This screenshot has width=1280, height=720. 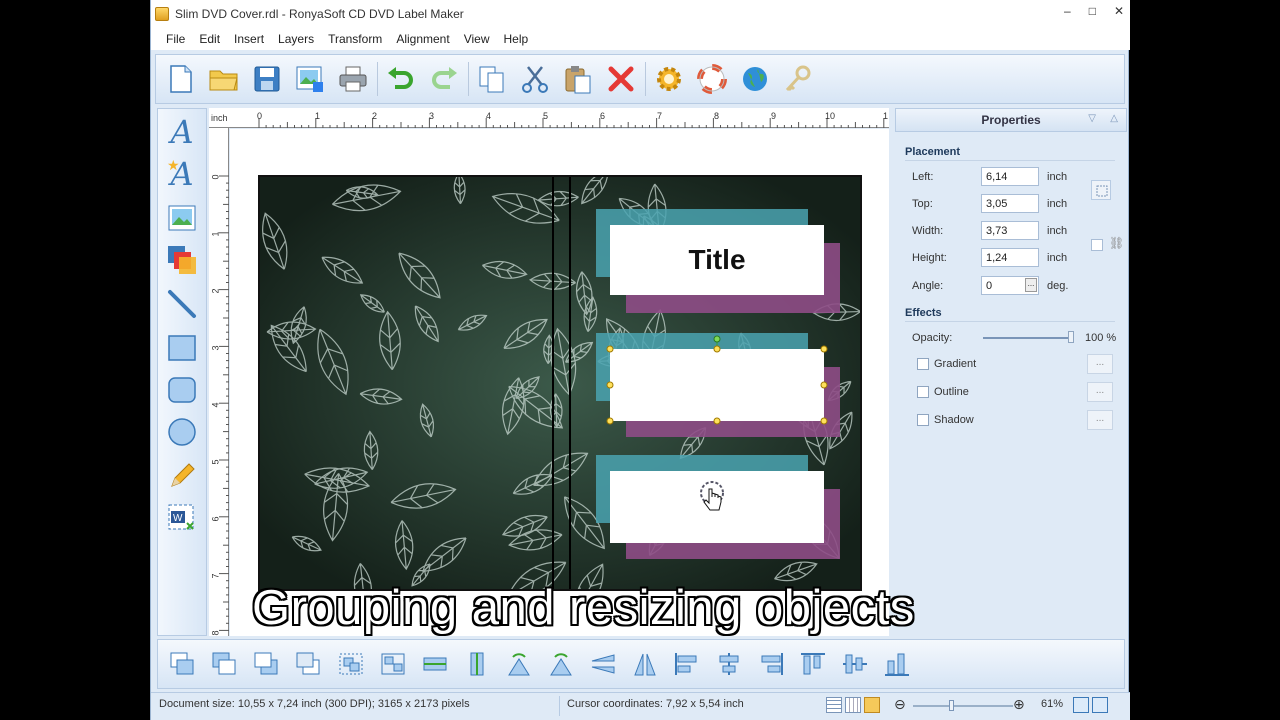 I want to click on web-globe-icon, so click(x=755, y=79).